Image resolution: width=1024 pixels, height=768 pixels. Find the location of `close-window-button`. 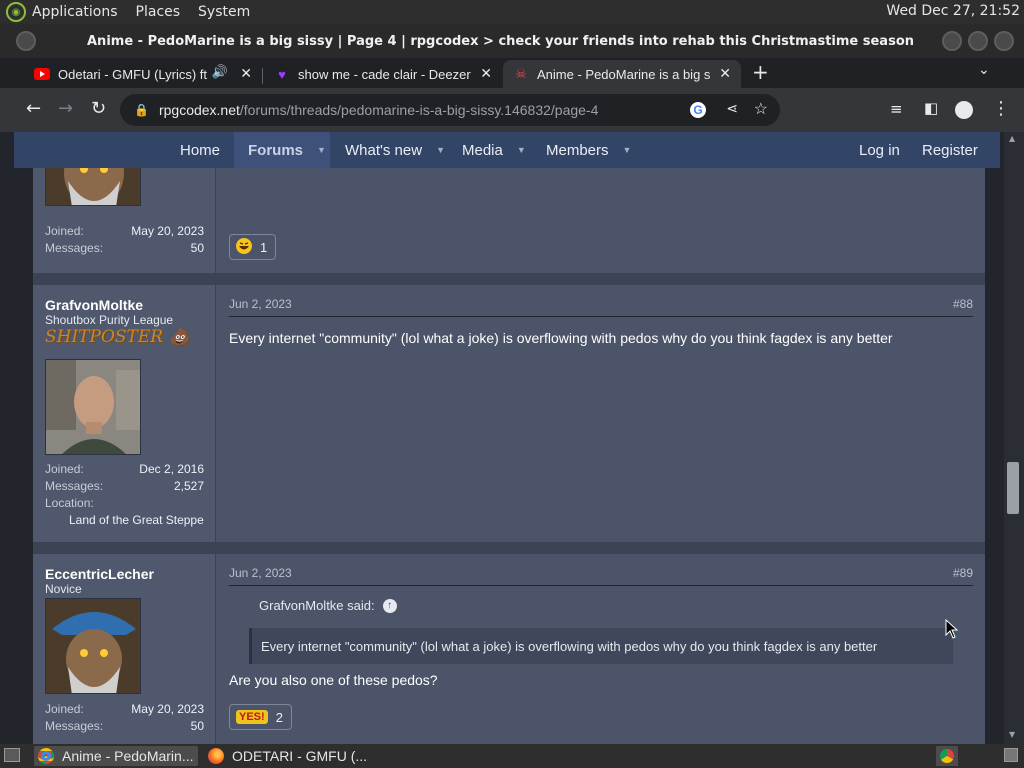

close-window-button is located at coordinates (1004, 41).